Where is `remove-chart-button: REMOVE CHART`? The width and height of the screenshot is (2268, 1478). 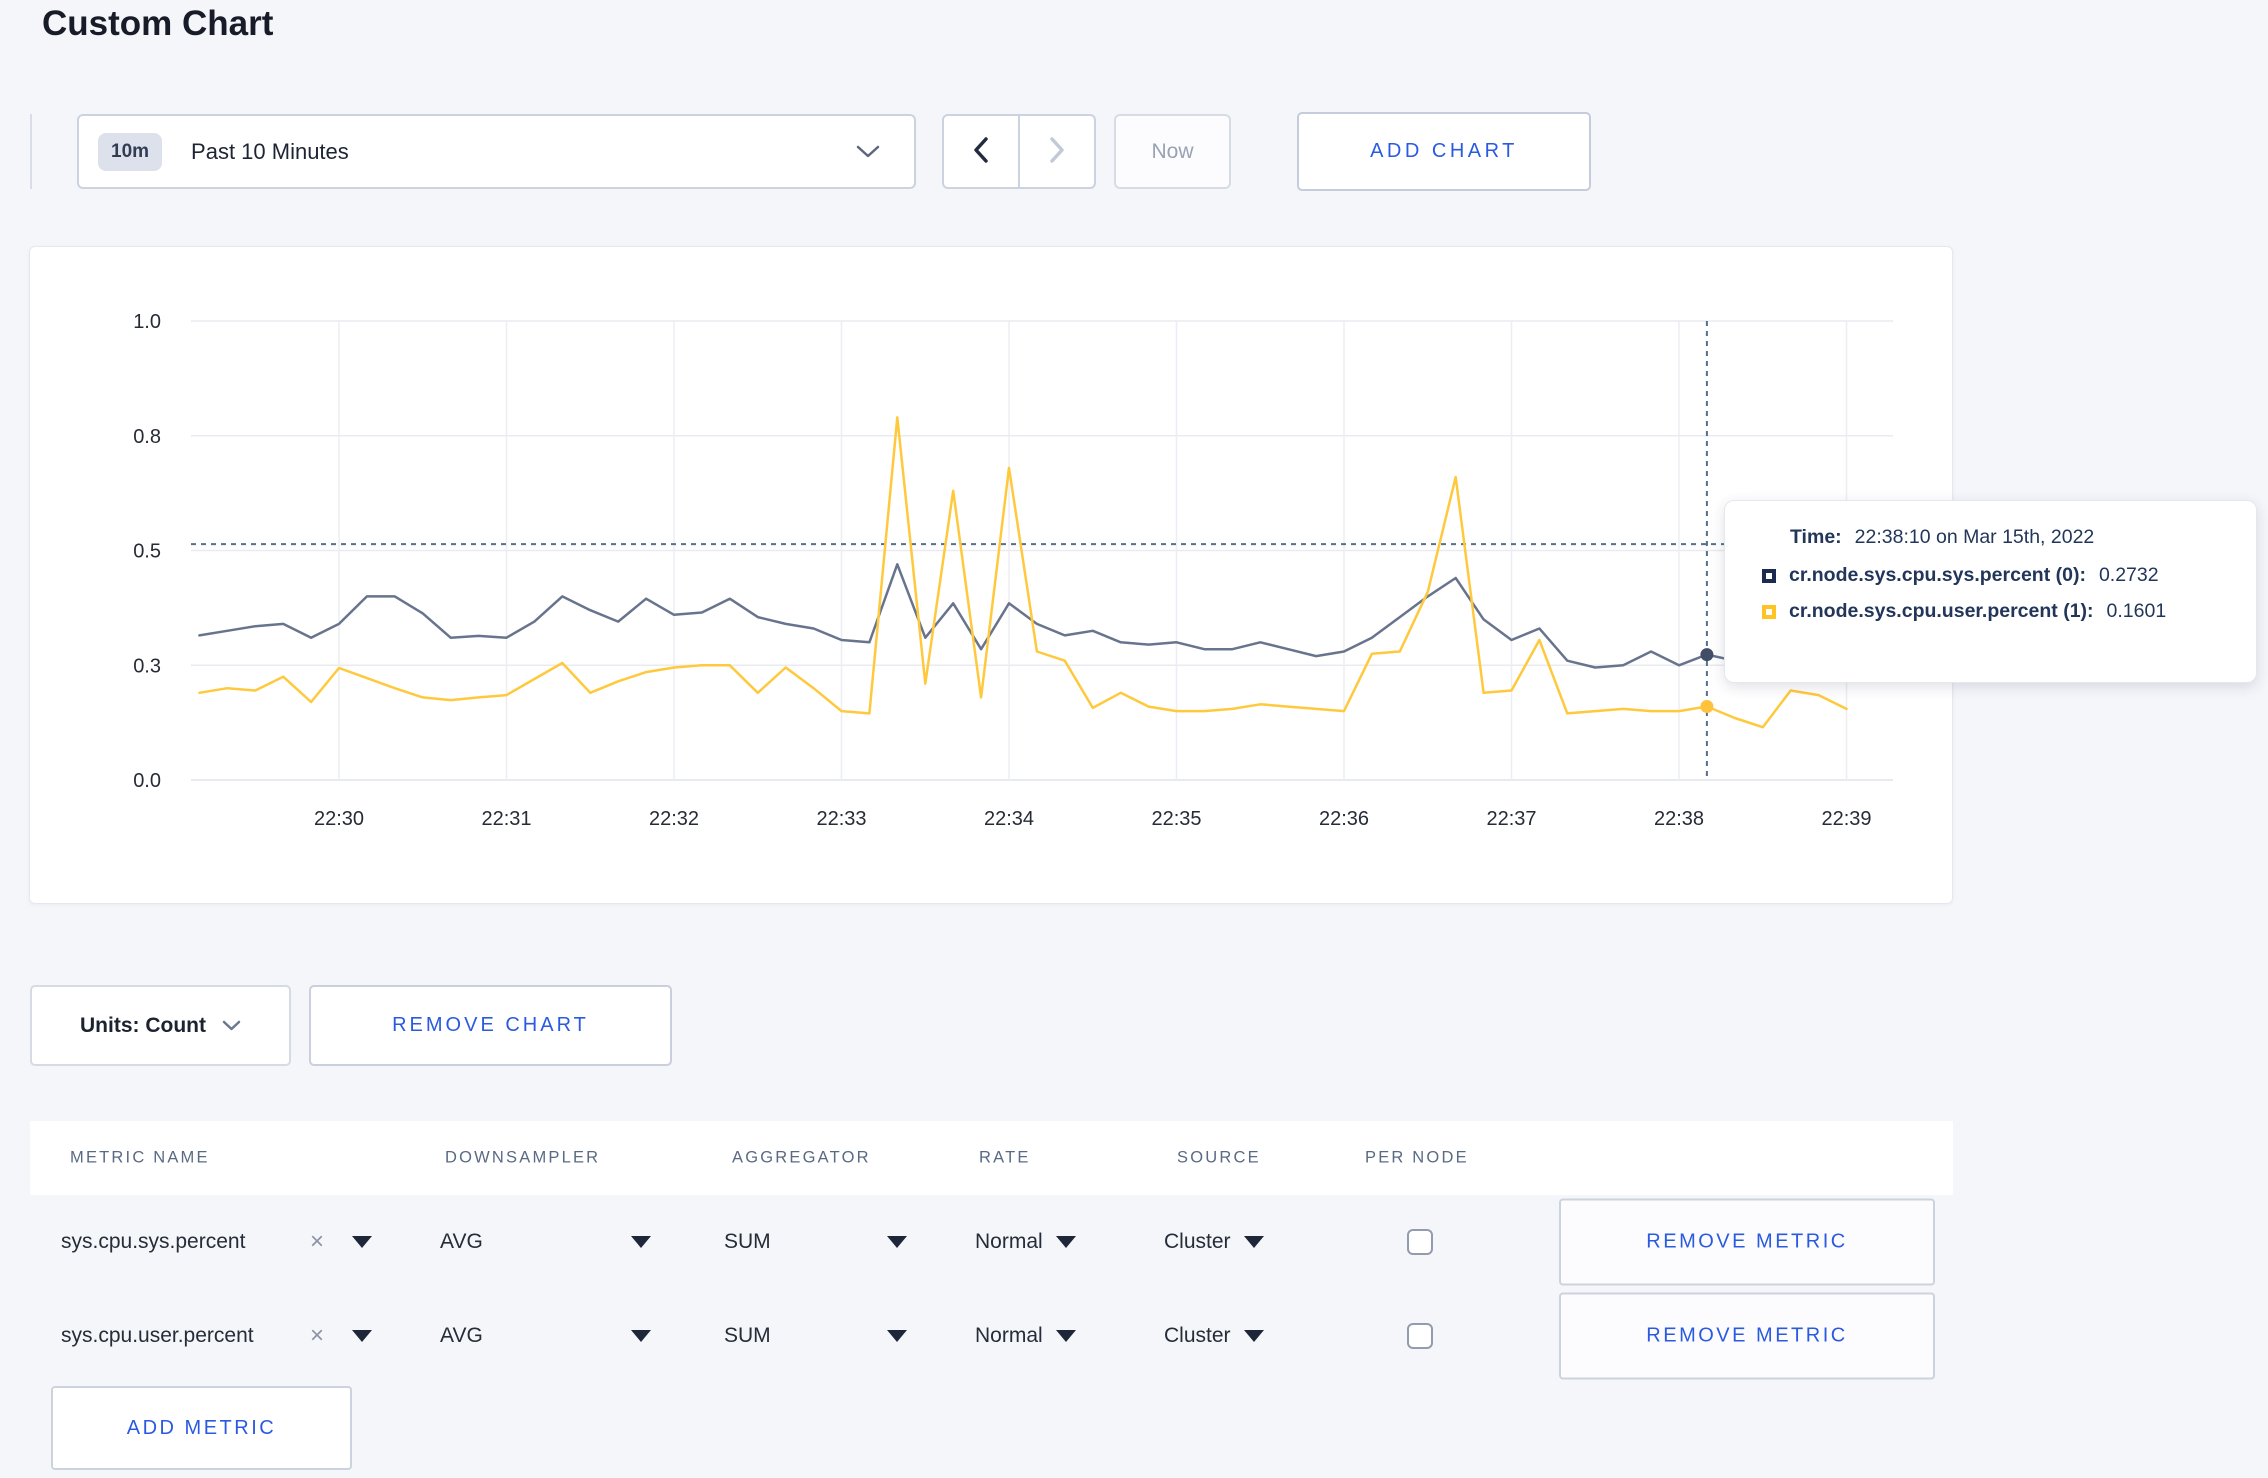 remove-chart-button: REMOVE CHART is located at coordinates (490, 1025).